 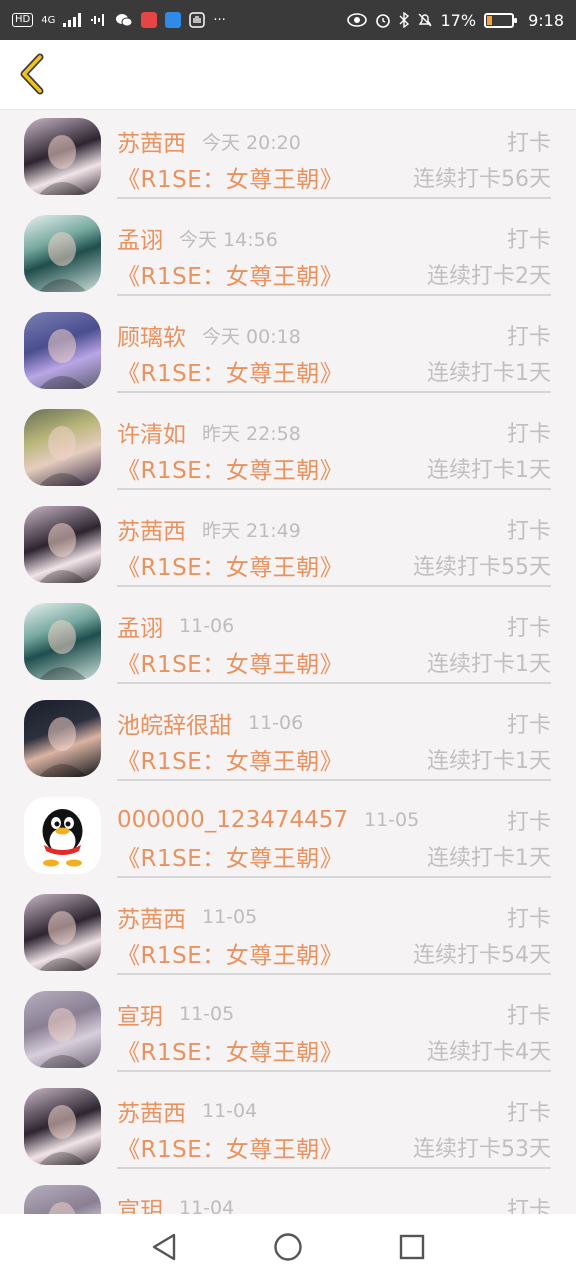 I want to click on user-name: 许清如, so click(x=151, y=432).